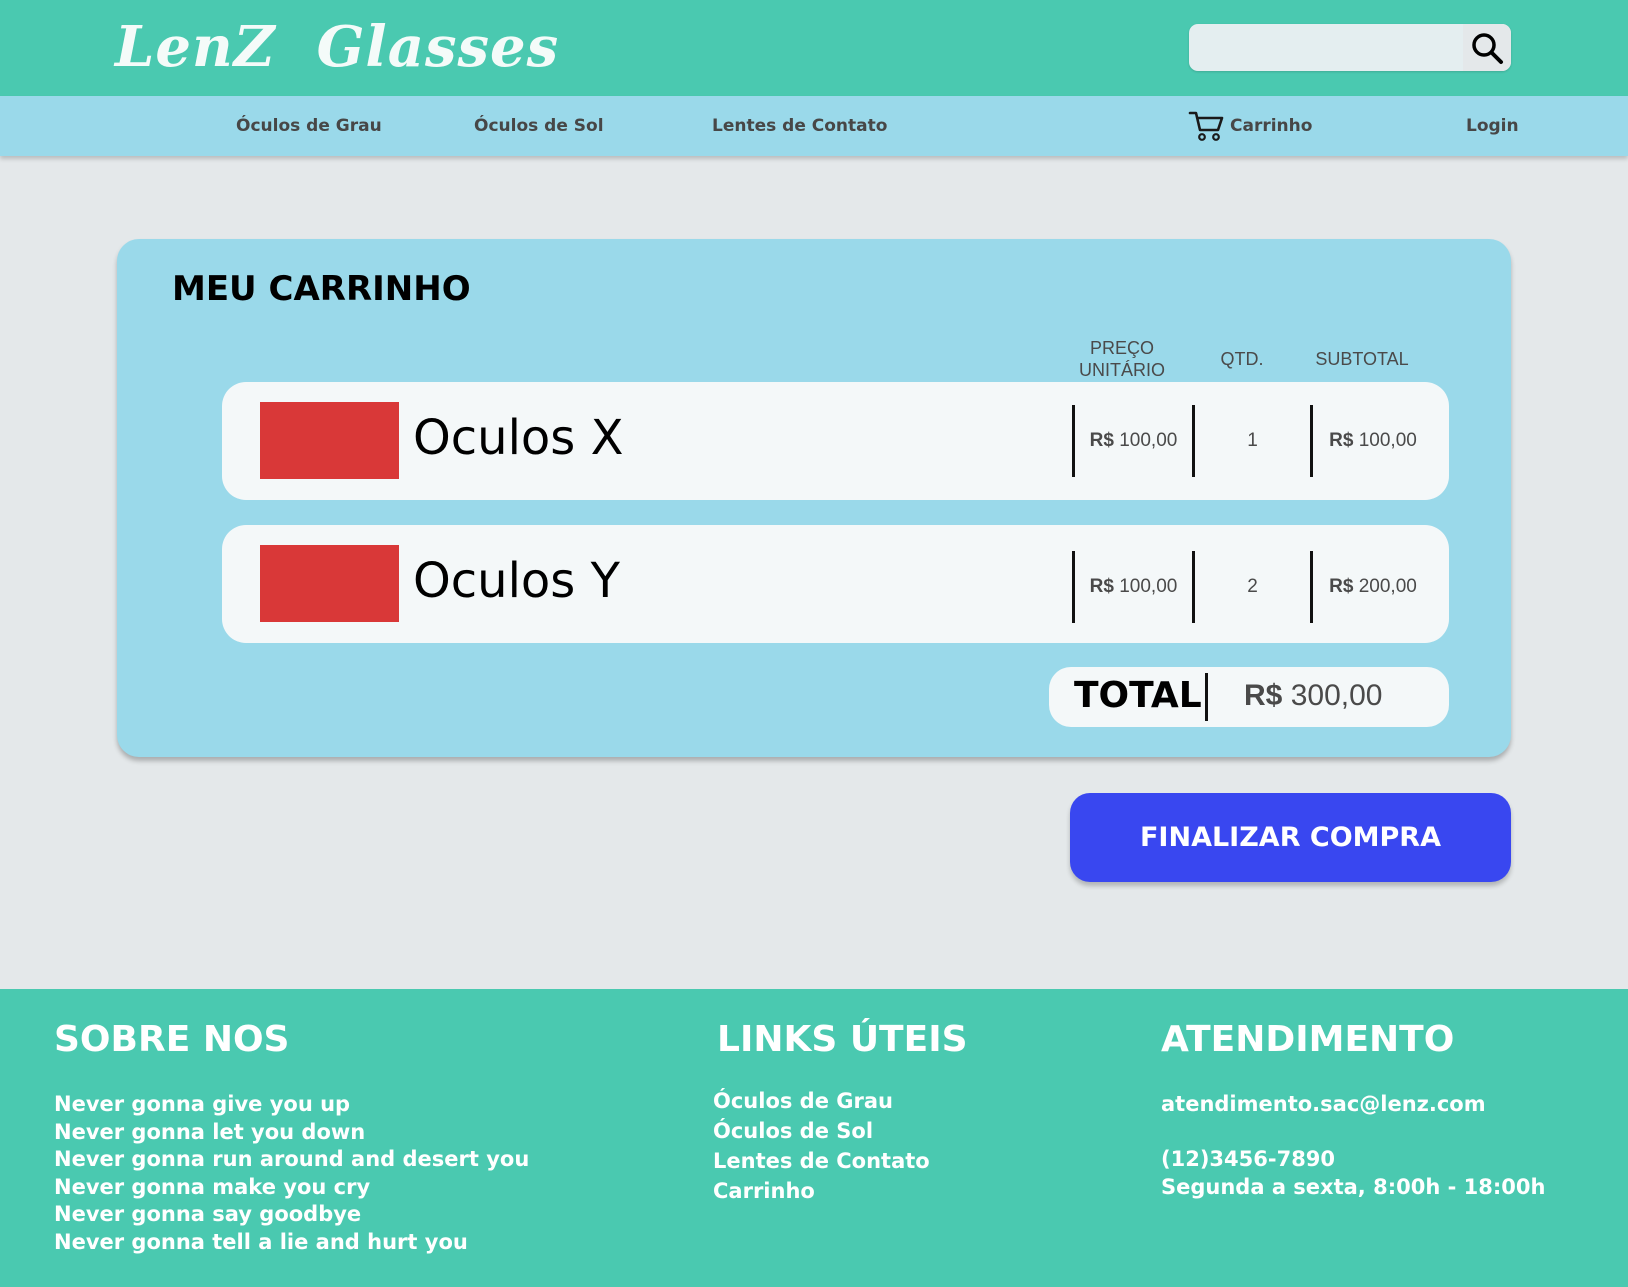 The height and width of the screenshot is (1287, 1628). I want to click on column-header-unit-price-line2: UNITÁRIO, so click(1121, 370).